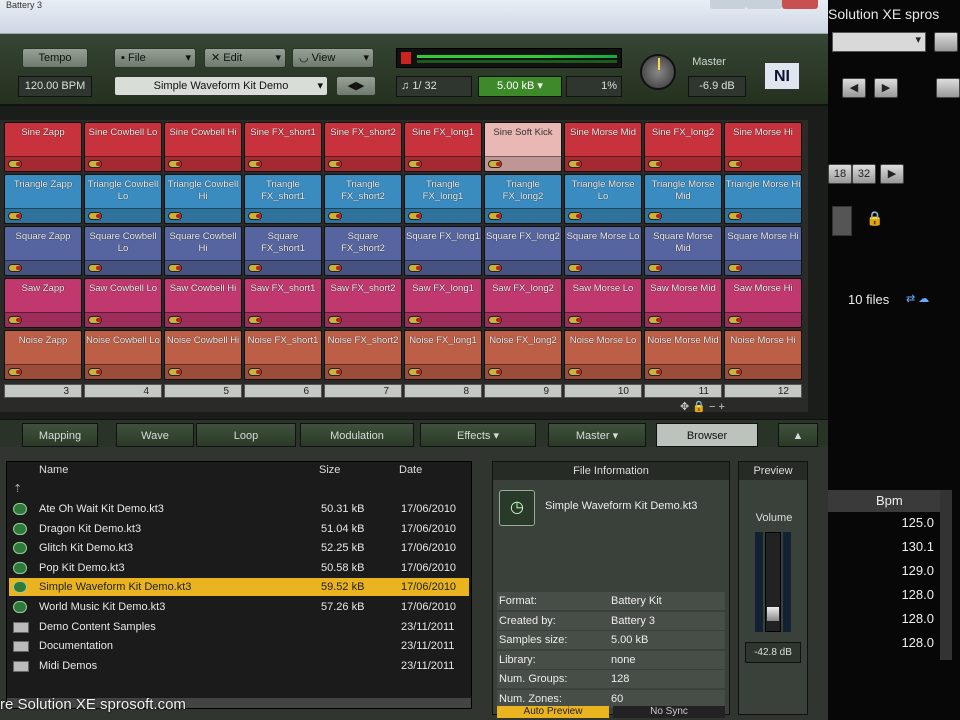 Image resolution: width=960 pixels, height=720 pixels. What do you see at coordinates (864, 174) in the screenshot?
I see `background-32-button: 32` at bounding box center [864, 174].